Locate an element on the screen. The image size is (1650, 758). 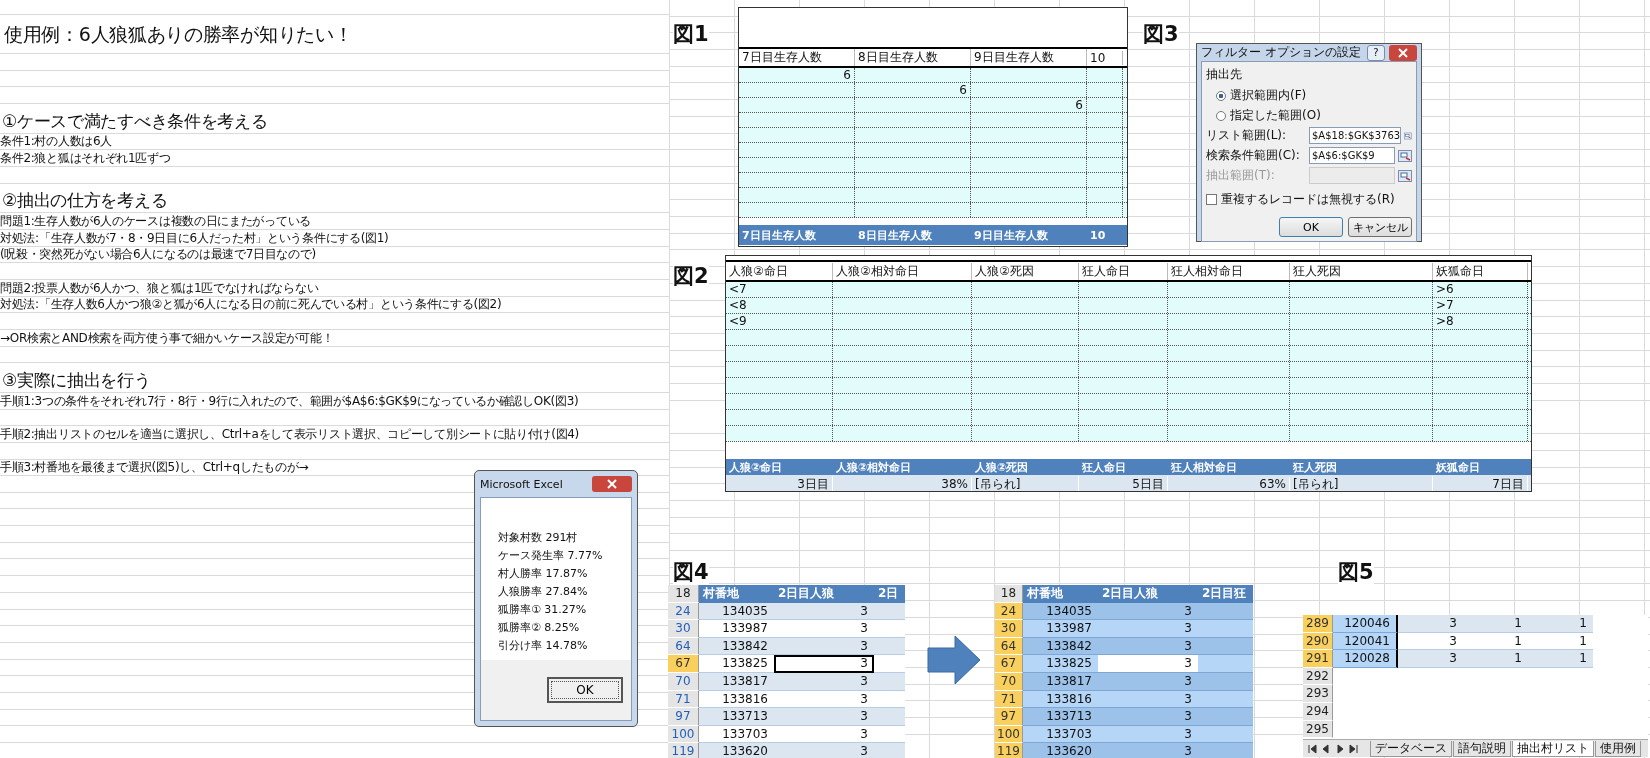
table-cell: 120046 is located at coordinates (1365, 624).